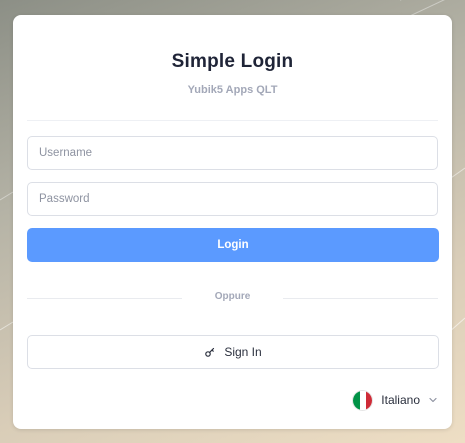 The image size is (465, 443). Describe the element at coordinates (400, 400) in the screenshot. I see `language-label: Italiano` at that location.